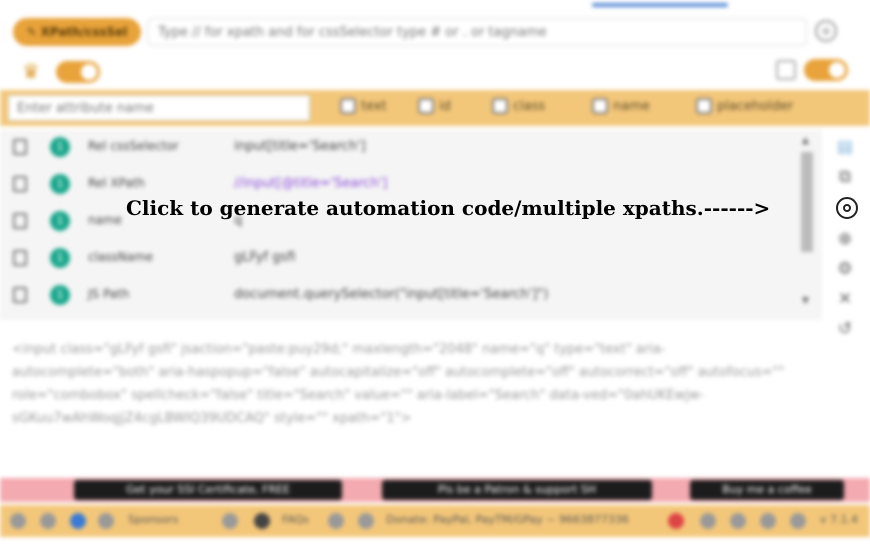  Describe the element at coordinates (133, 146) in the screenshot. I see `row-label: Rel cssSelector` at that location.